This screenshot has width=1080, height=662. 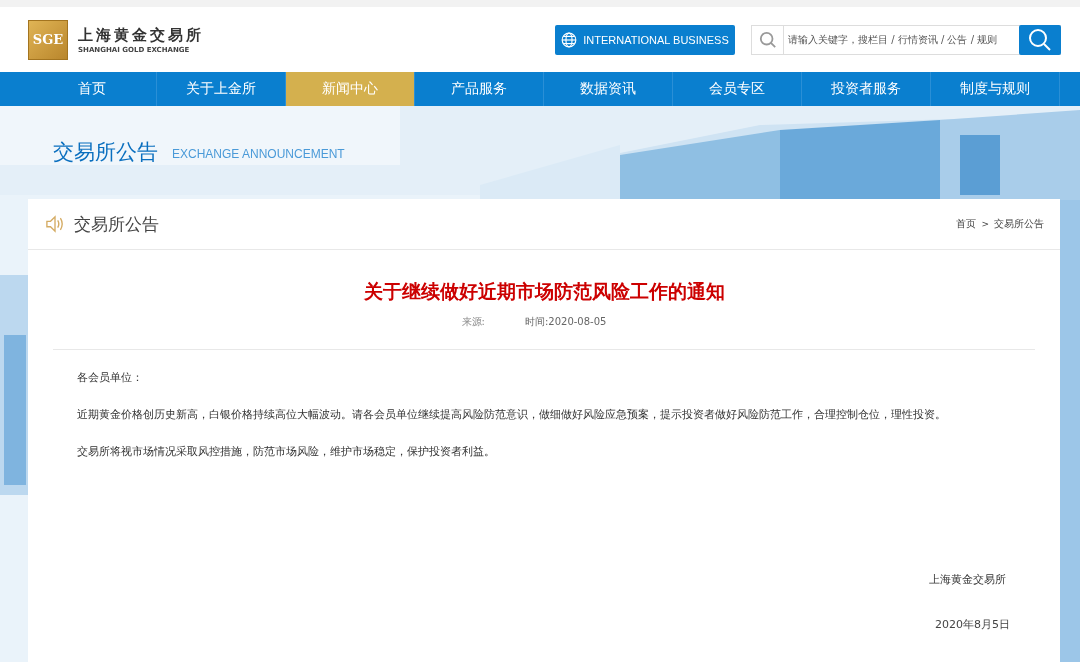 I want to click on nav-item: 会员专区, so click(x=737, y=89).